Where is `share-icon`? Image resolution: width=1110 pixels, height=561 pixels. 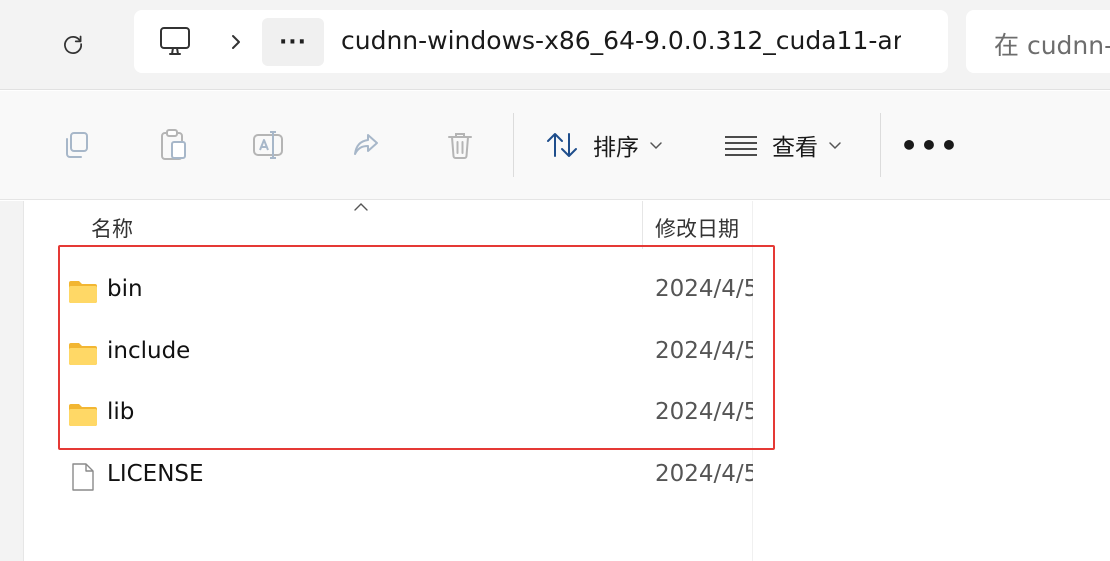
share-icon is located at coordinates (366, 144).